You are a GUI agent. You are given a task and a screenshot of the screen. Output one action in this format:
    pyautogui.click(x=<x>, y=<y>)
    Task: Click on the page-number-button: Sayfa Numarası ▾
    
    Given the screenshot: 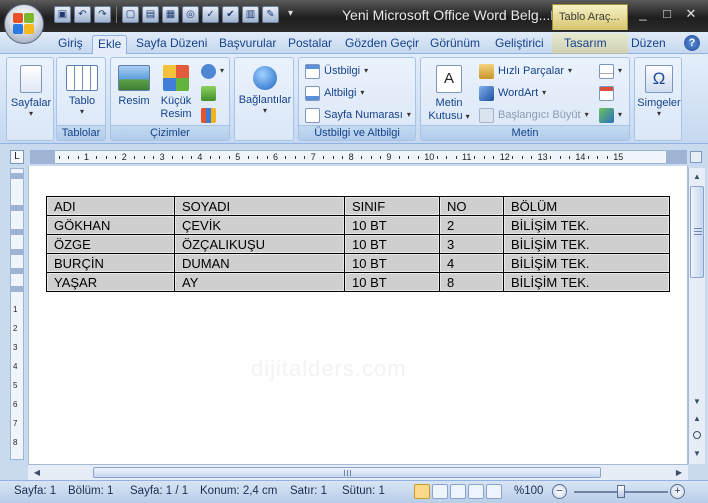 What is the action you would take?
    pyautogui.click(x=358, y=115)
    